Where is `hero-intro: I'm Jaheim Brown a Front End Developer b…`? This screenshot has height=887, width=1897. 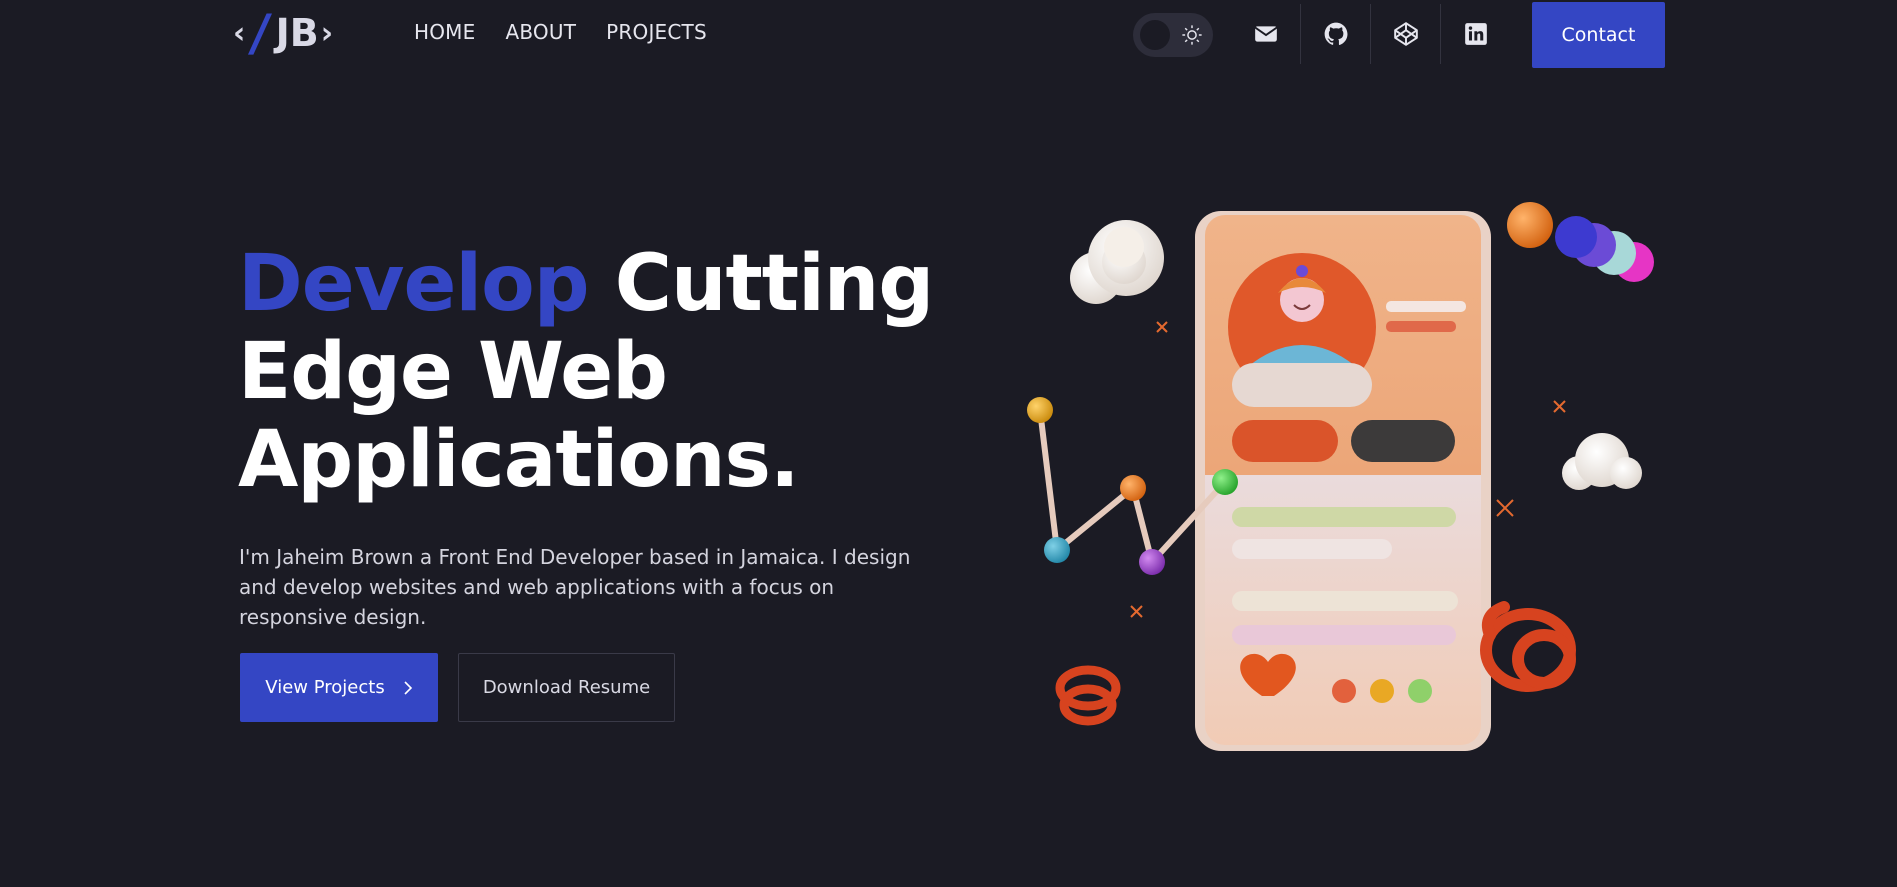
hero-intro: I'm Jaheim Brown a Front End Developer b… is located at coordinates (575, 587).